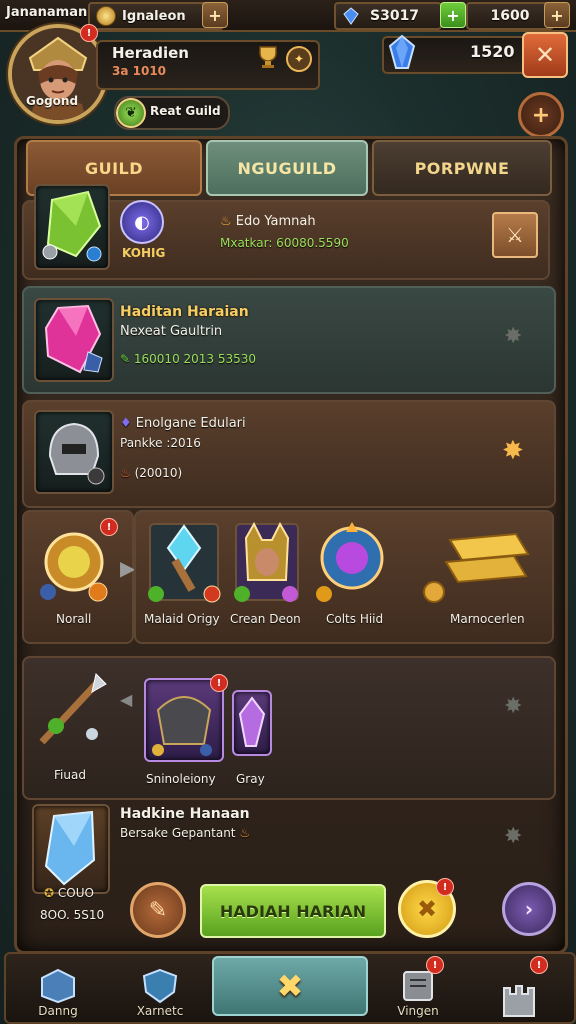 The height and width of the screenshot is (1024, 576). I want to click on row1-stat: Mxatkar: 60080.5590, so click(284, 243).